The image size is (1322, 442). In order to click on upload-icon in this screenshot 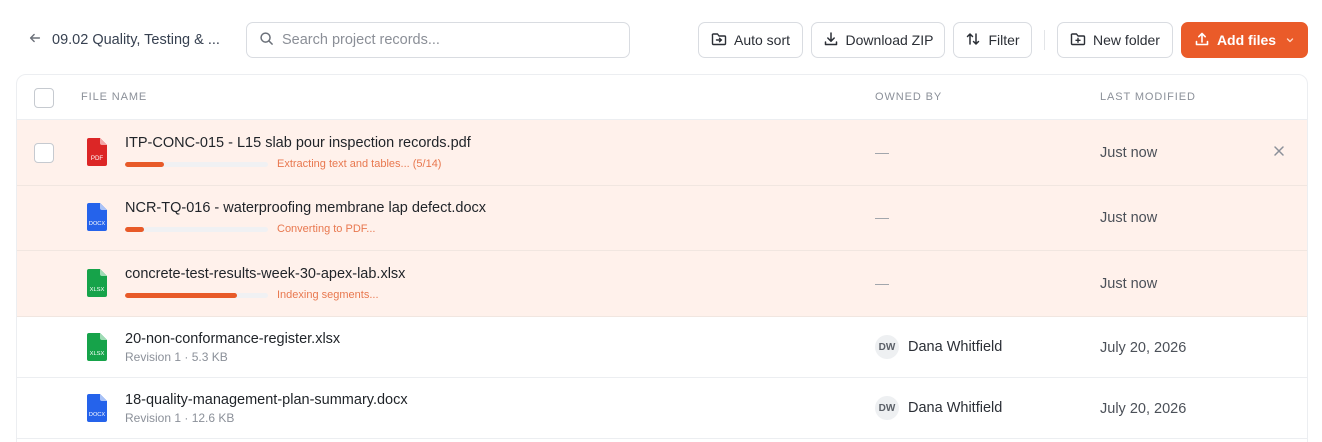, I will do `click(1202, 40)`.